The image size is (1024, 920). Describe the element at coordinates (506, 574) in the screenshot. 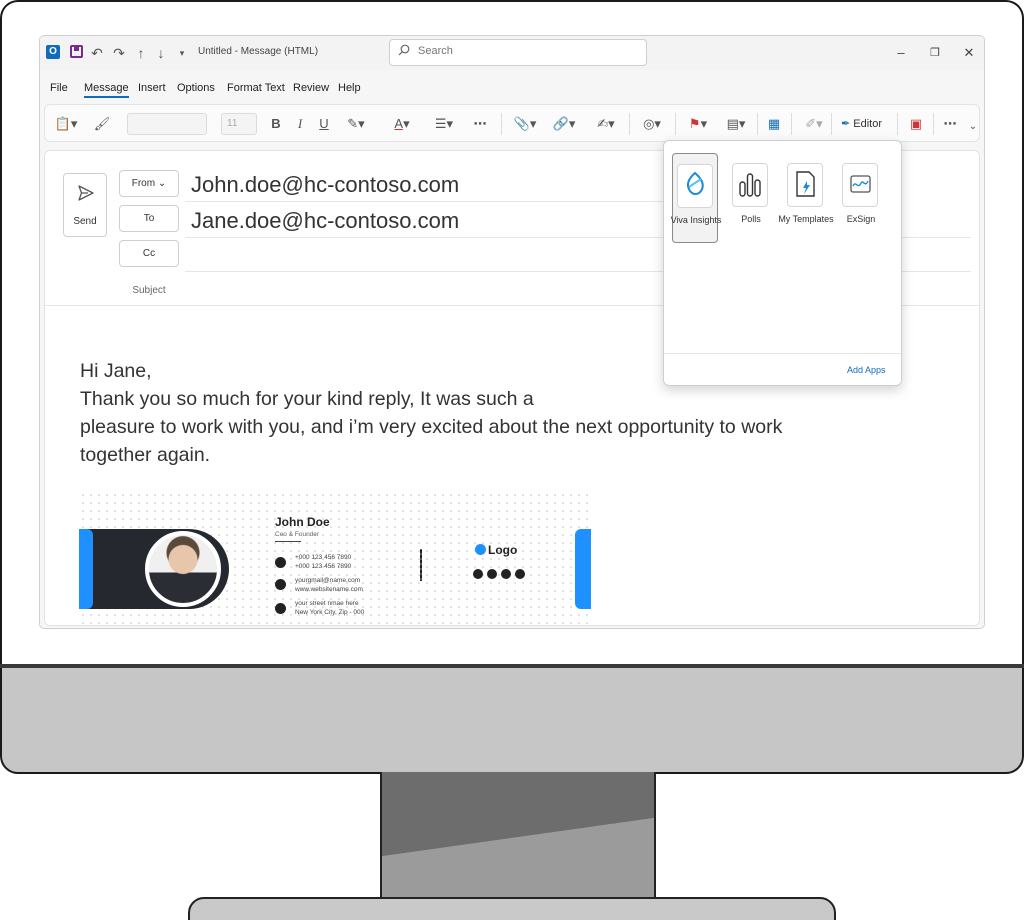

I see `instagram-icon` at that location.